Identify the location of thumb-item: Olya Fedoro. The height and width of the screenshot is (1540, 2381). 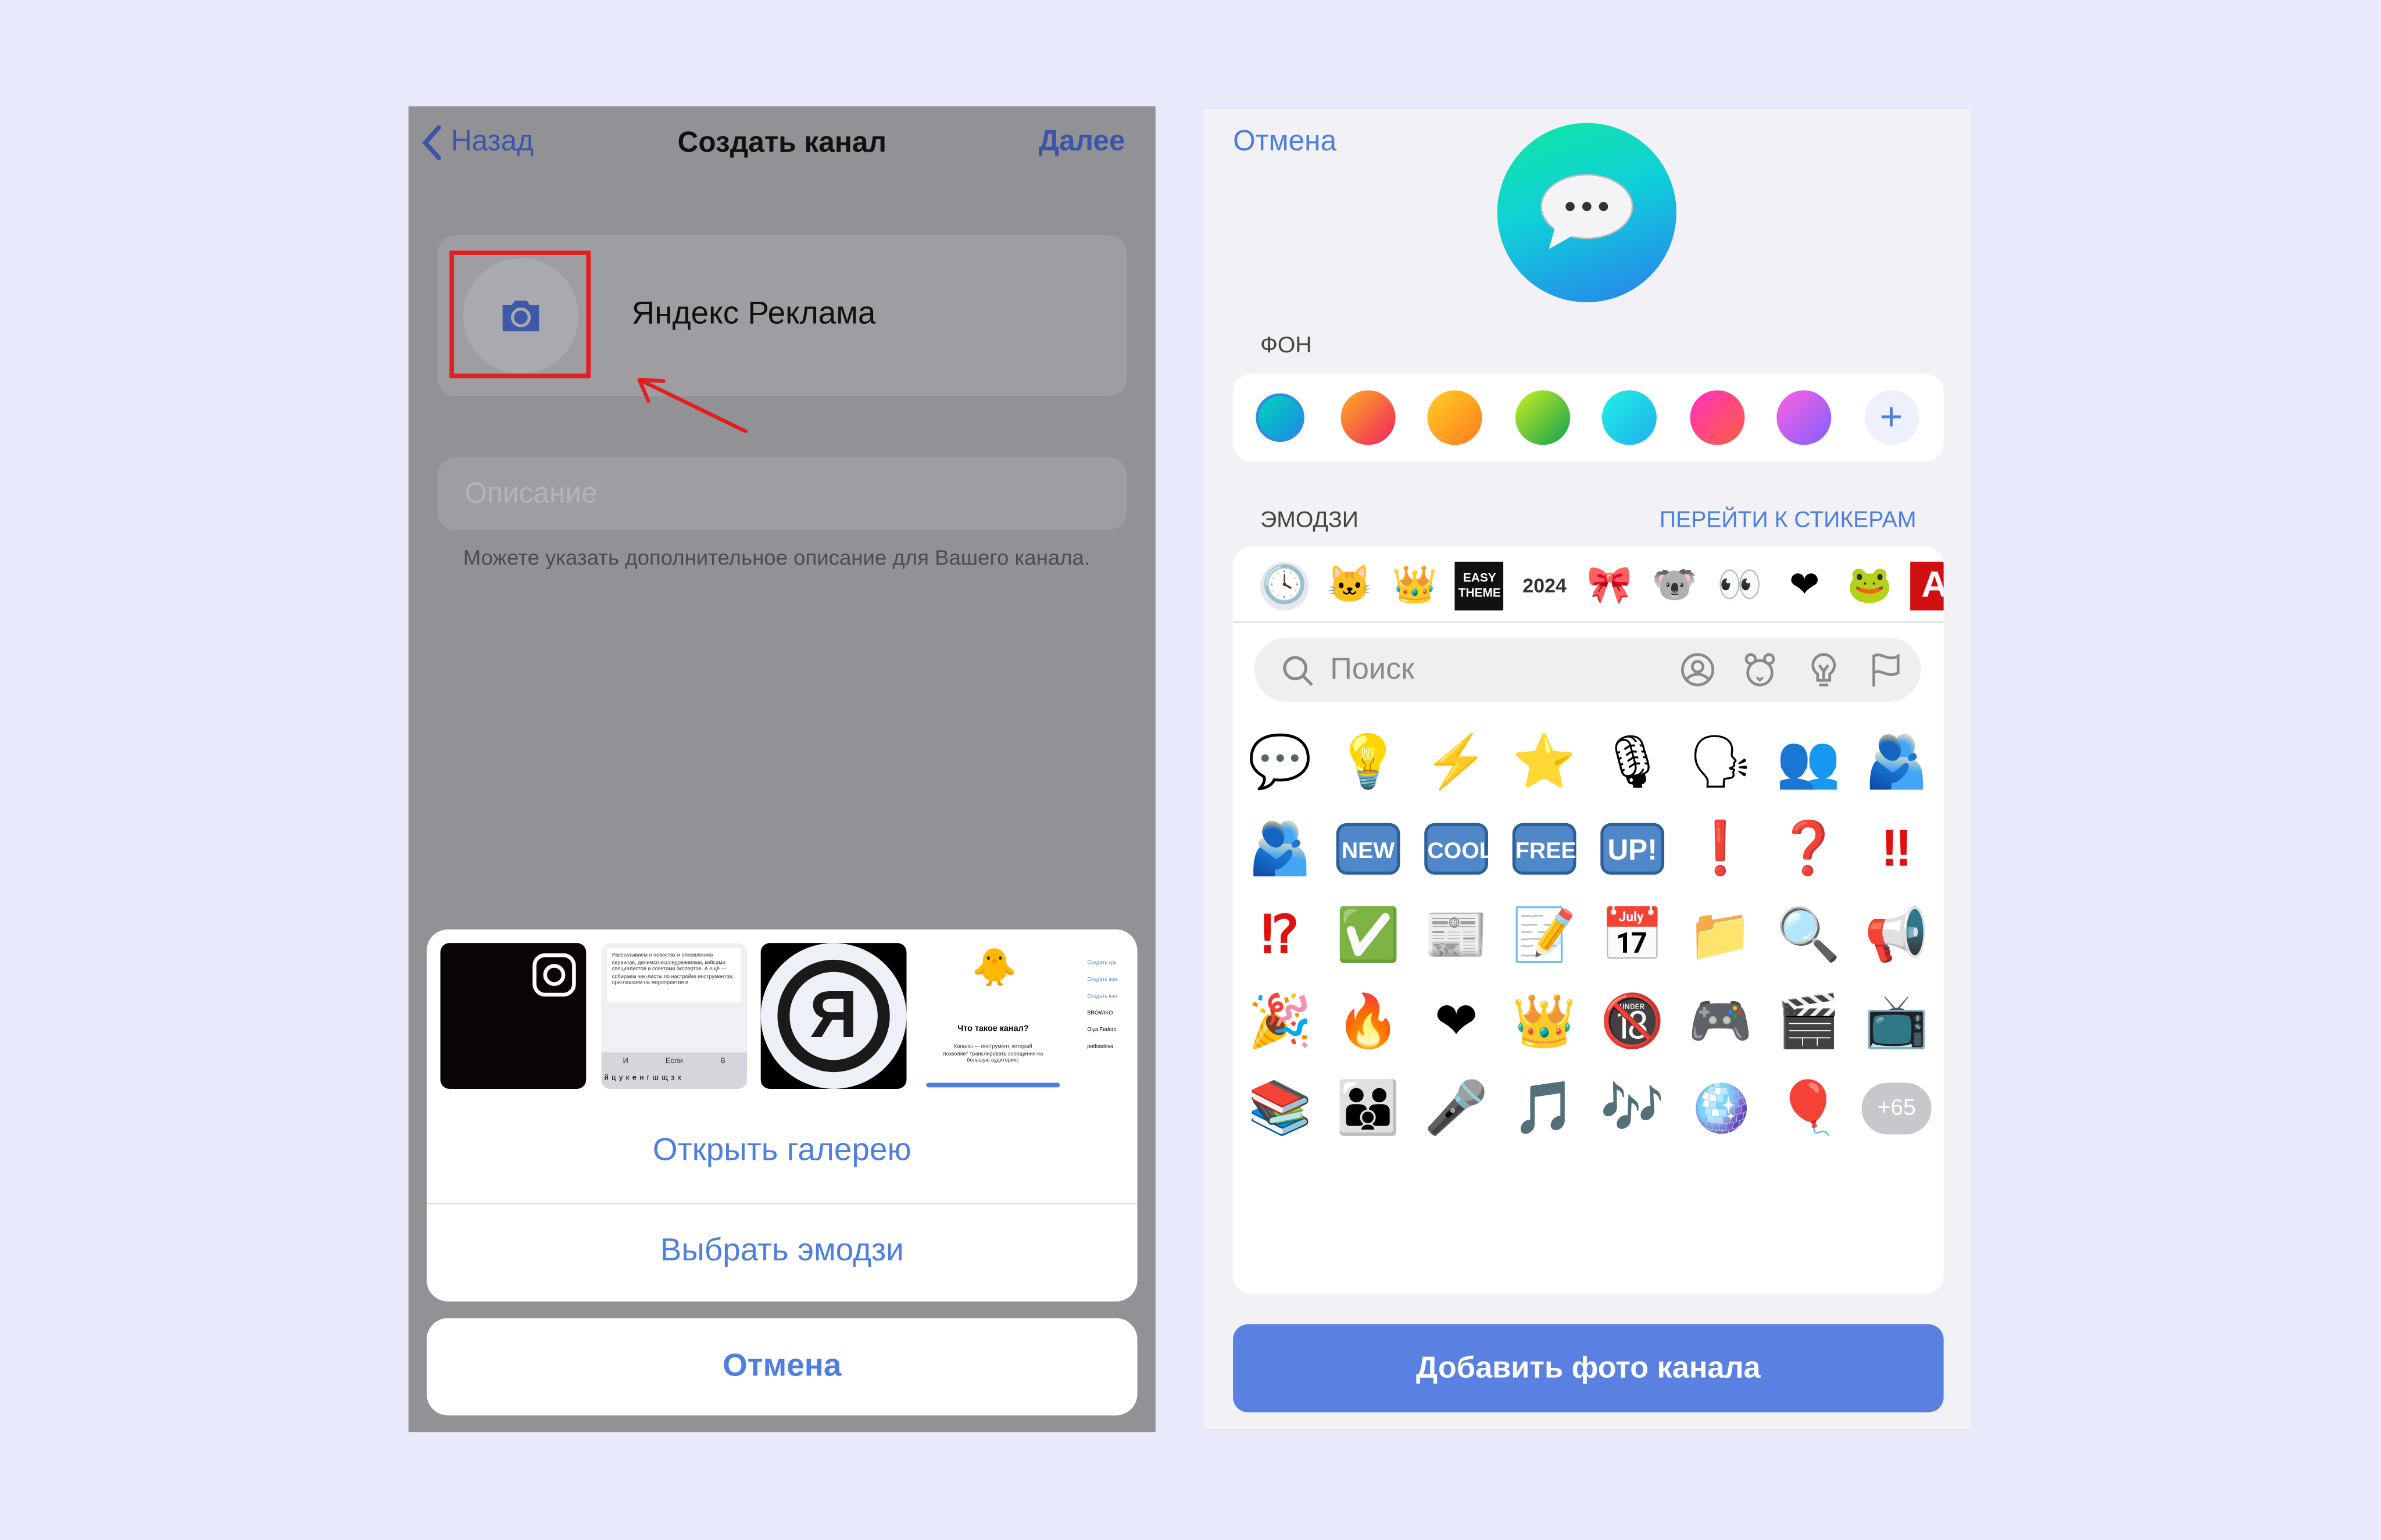
(1102, 1029).